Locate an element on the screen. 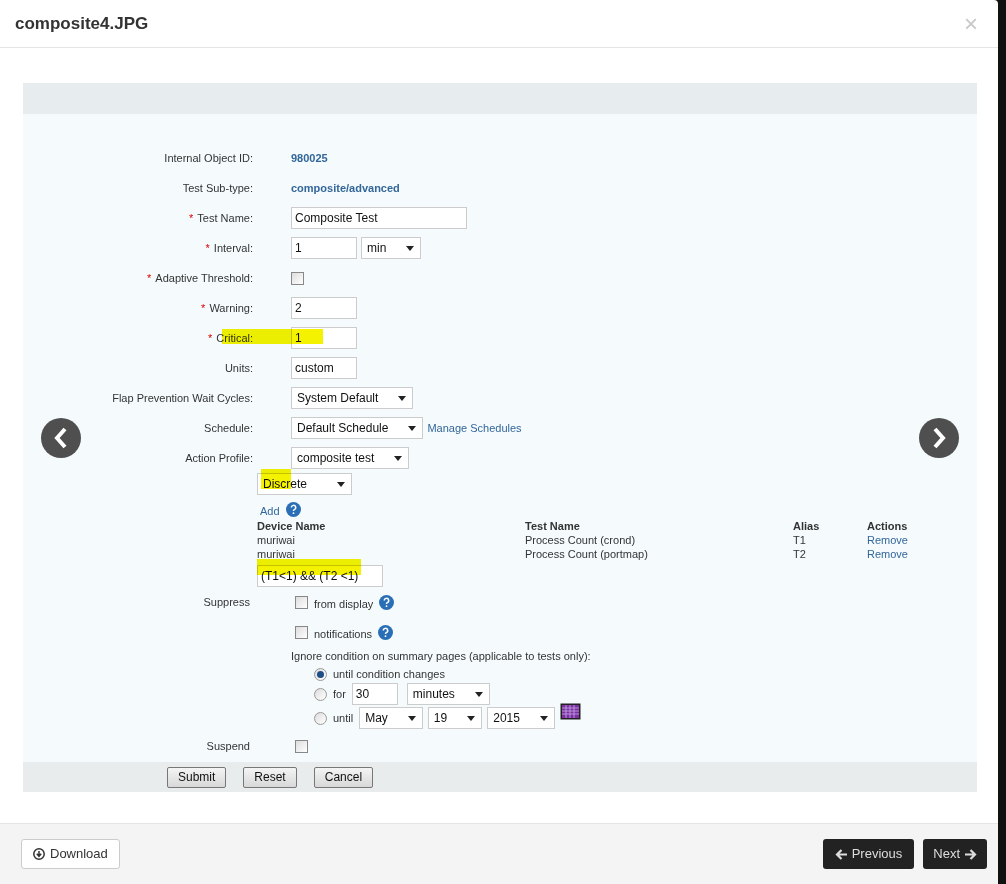 The width and height of the screenshot is (1006, 884). select-dropdown: minutes is located at coordinates (448, 694).